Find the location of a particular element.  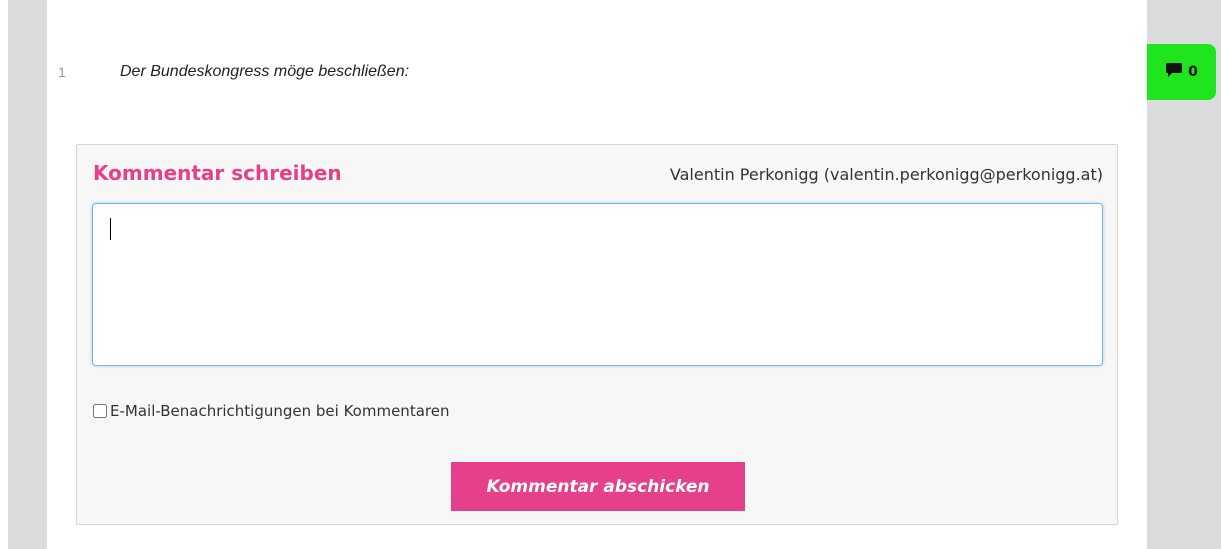

email-notification-checkbox is located at coordinates (100, 411).